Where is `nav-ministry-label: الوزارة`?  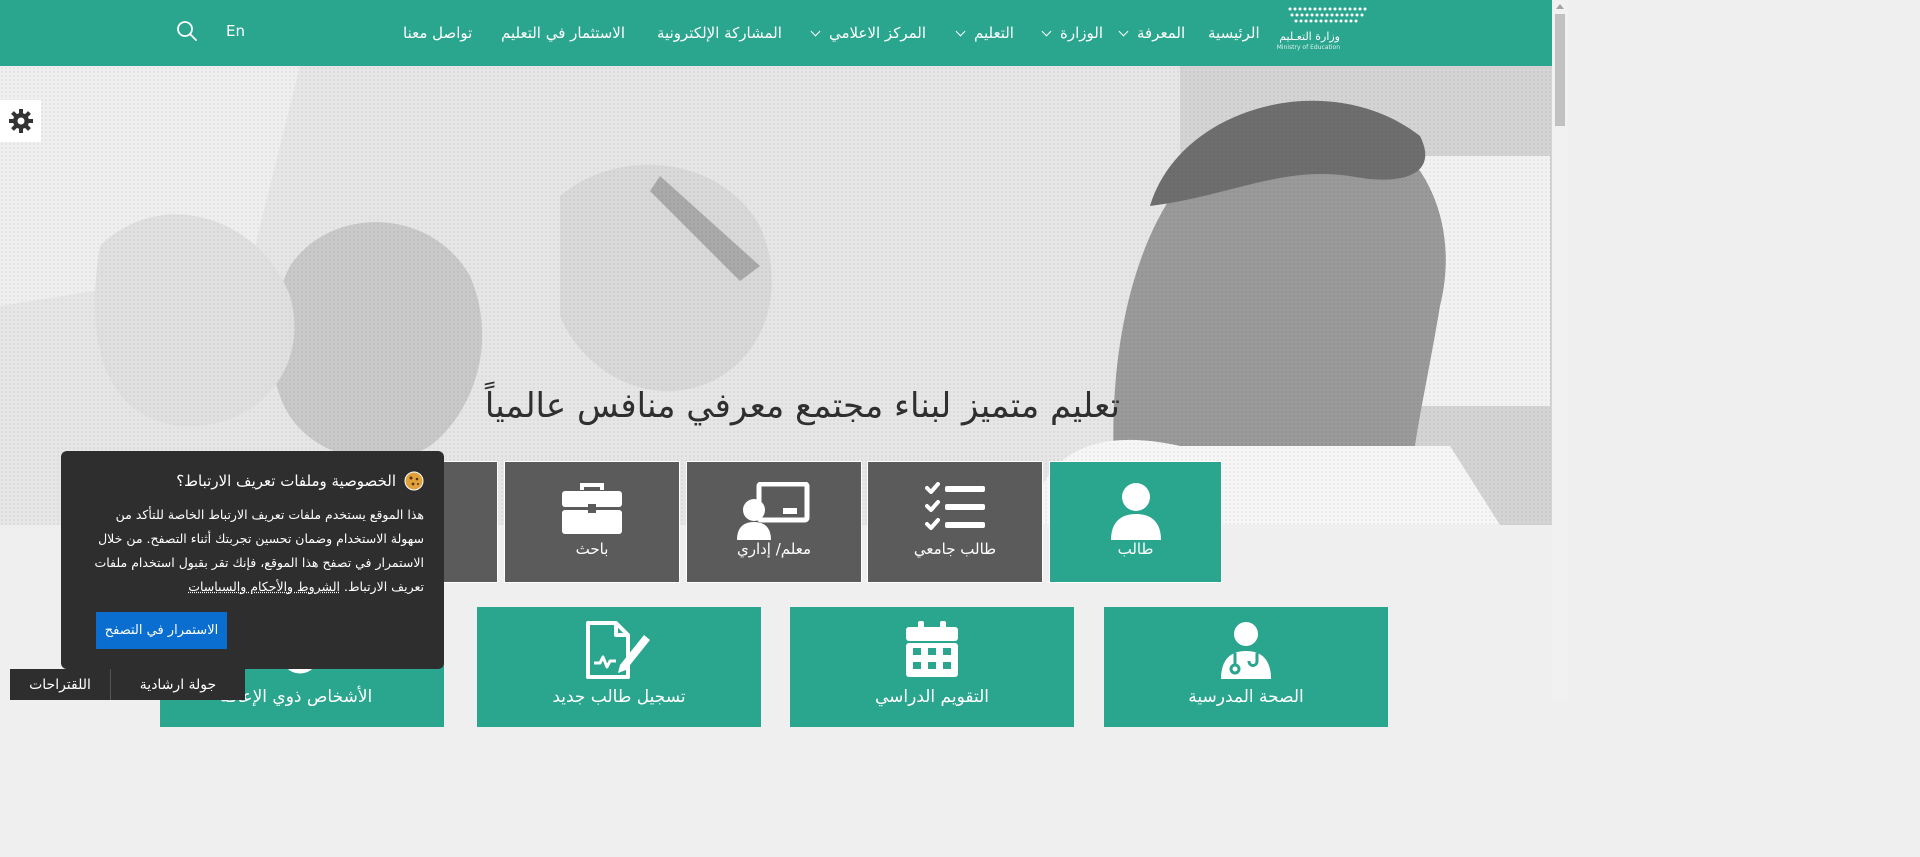 nav-ministry-label: الوزارة is located at coordinates (1082, 33).